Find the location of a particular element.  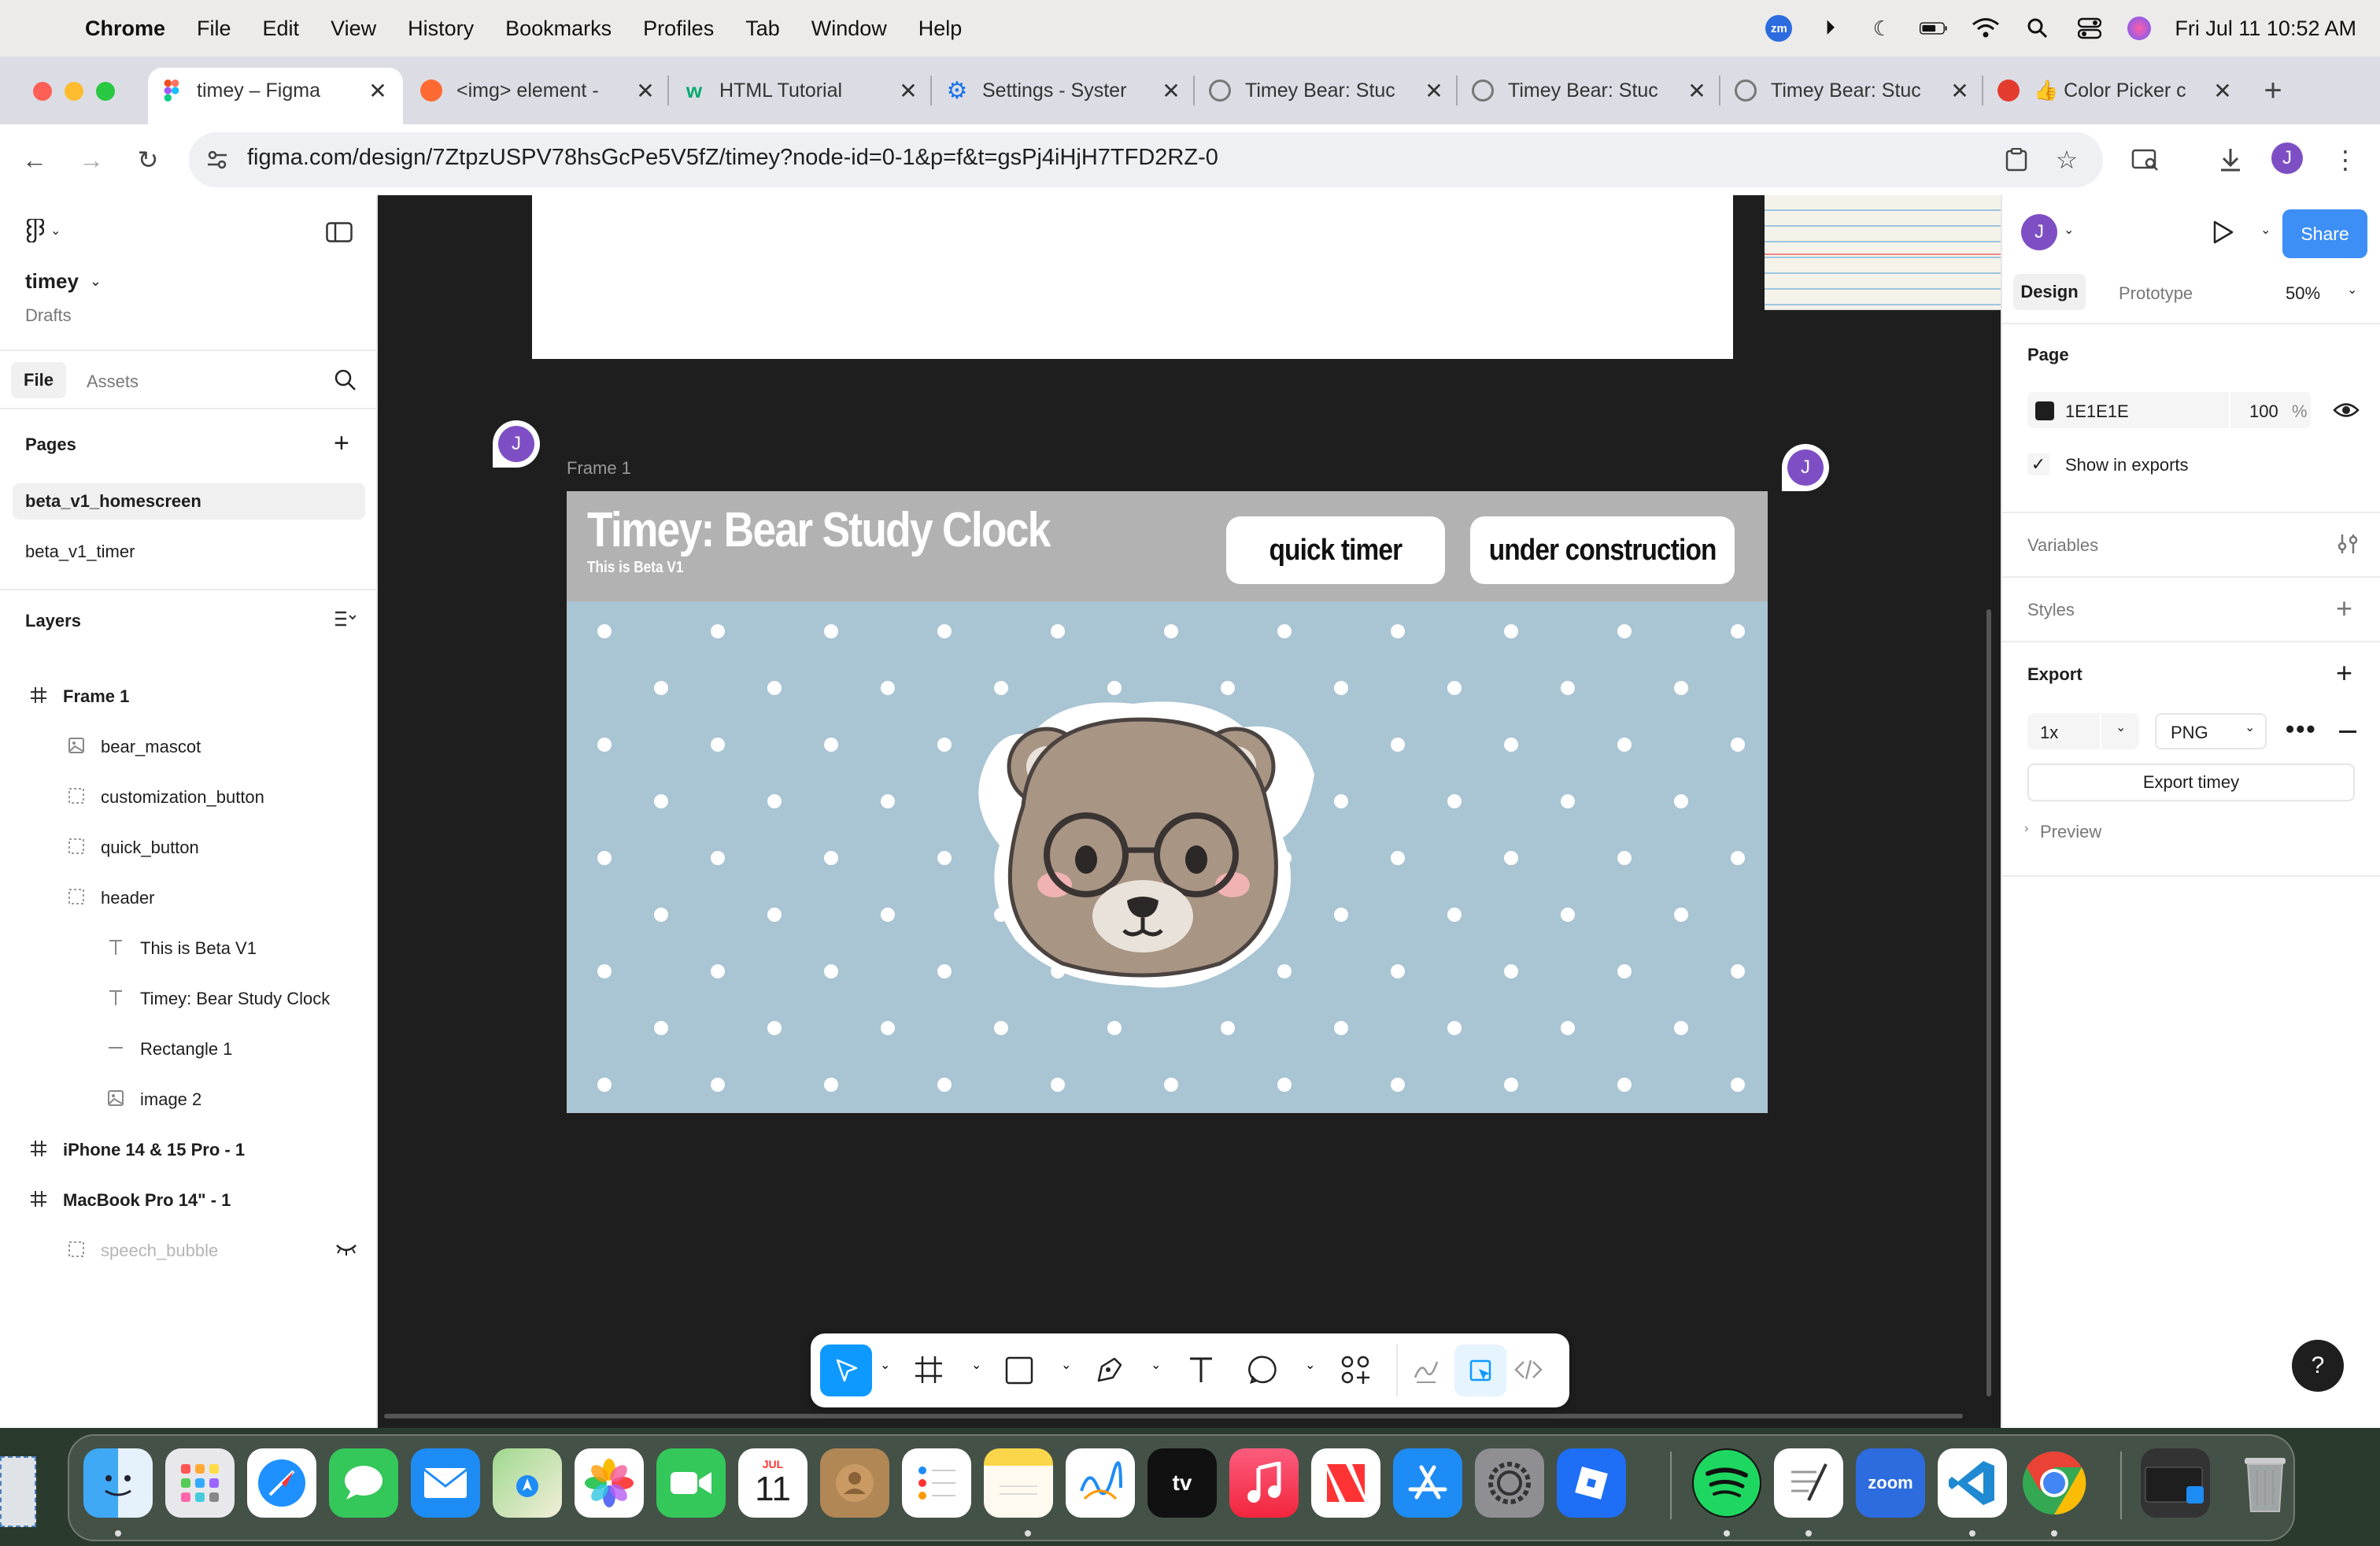

menu-app-name: Chrome is located at coordinates (125, 29).